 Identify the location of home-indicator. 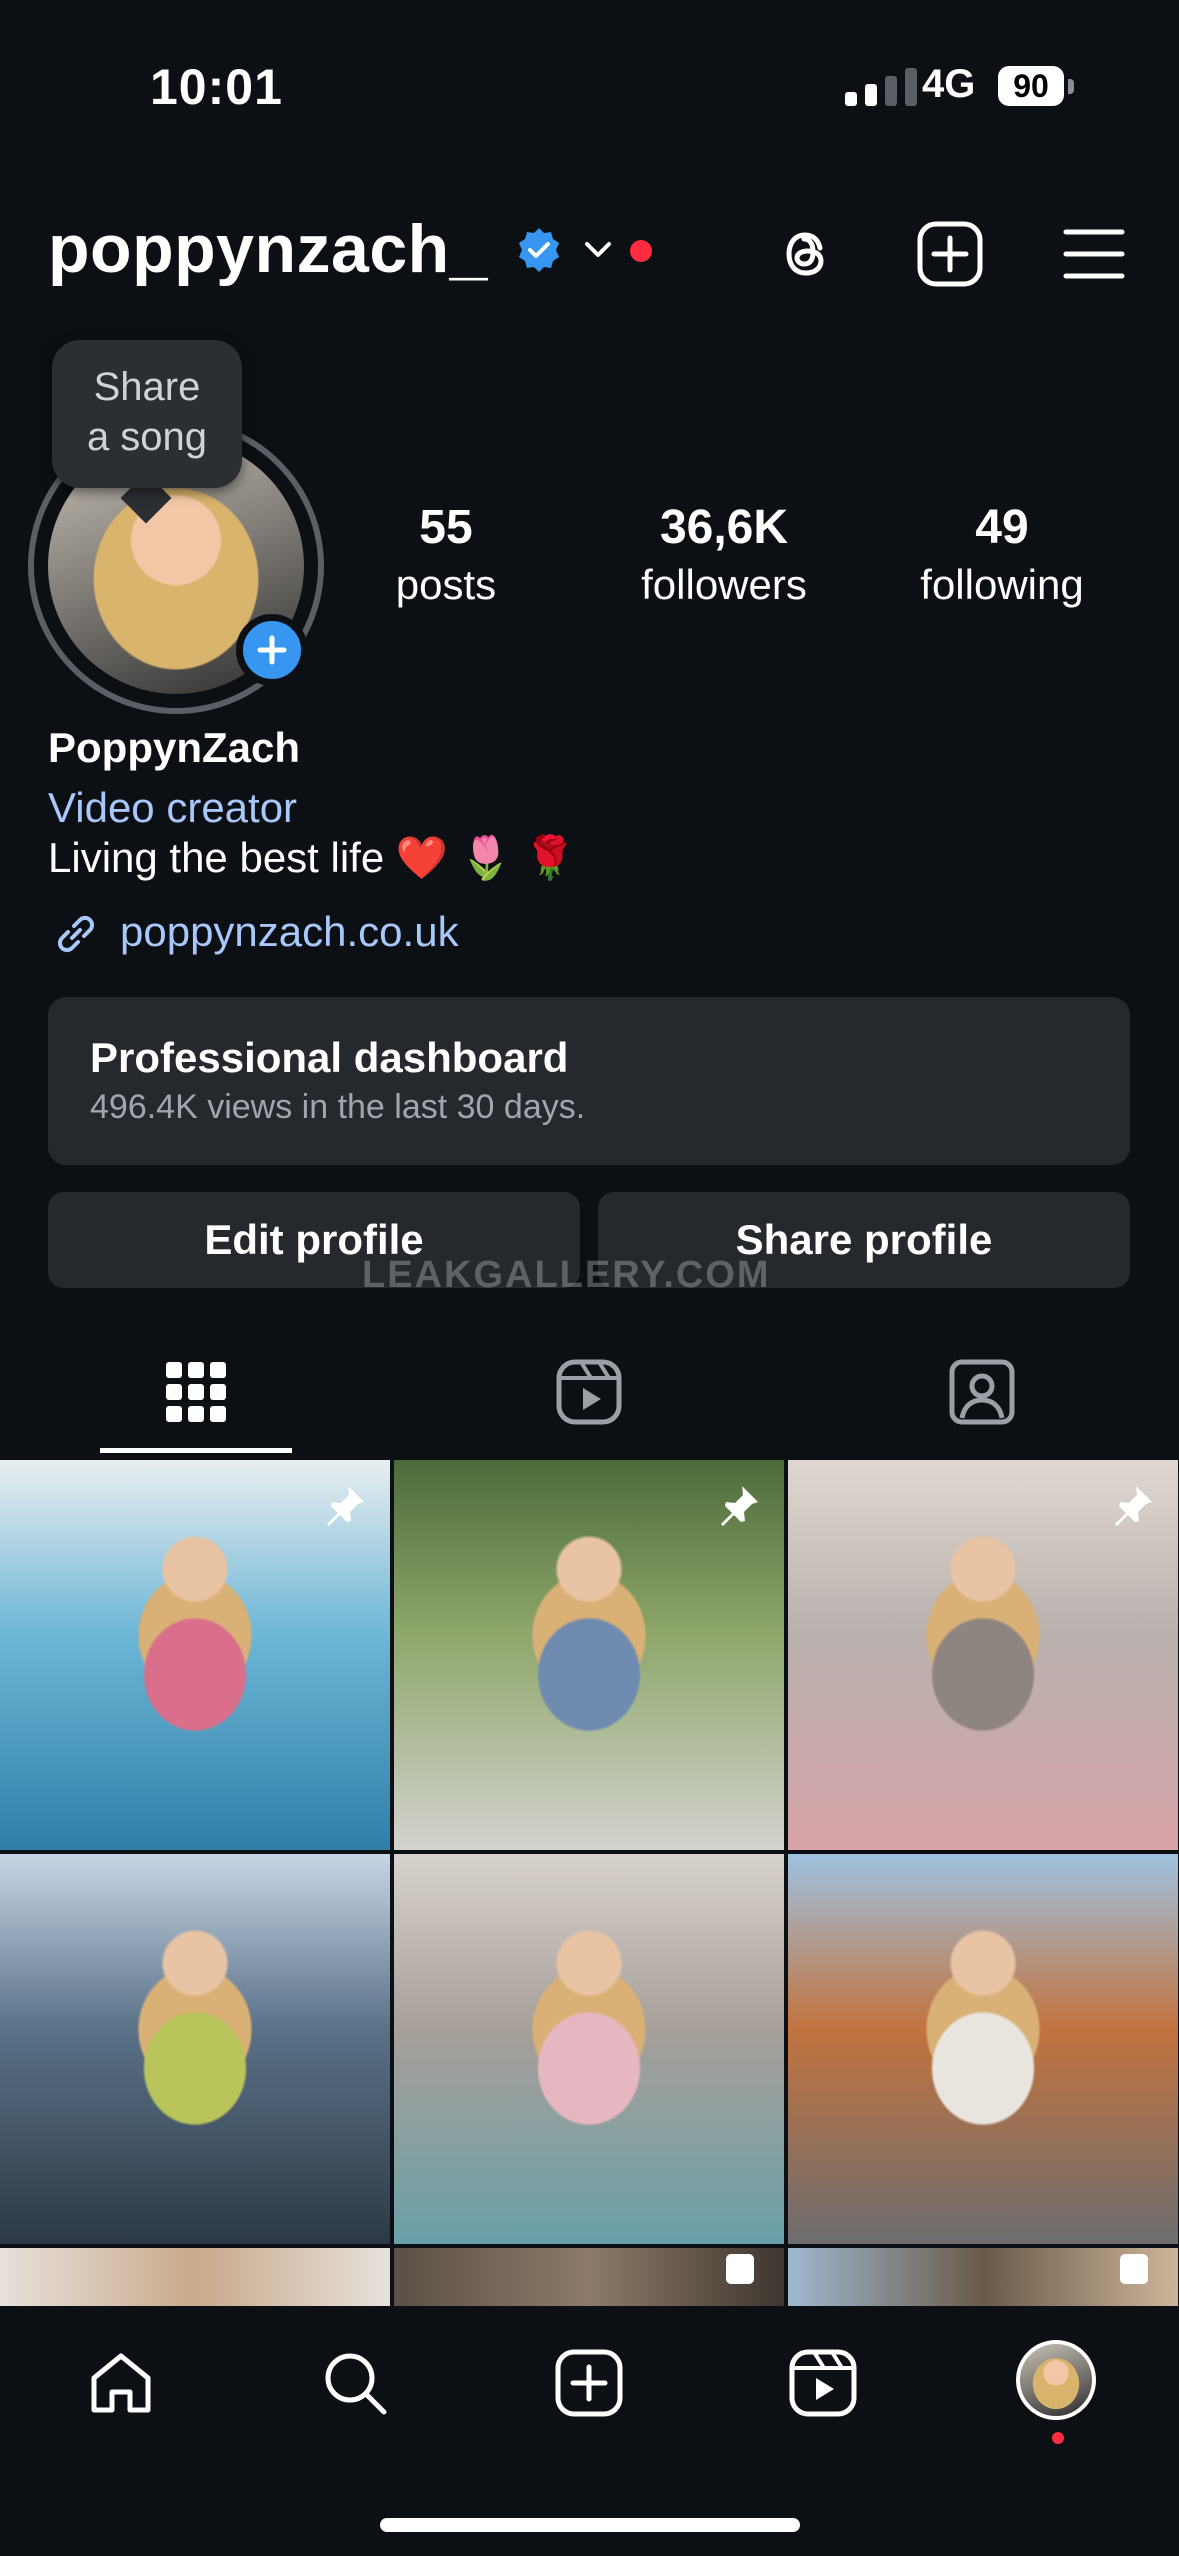
(590, 2525).